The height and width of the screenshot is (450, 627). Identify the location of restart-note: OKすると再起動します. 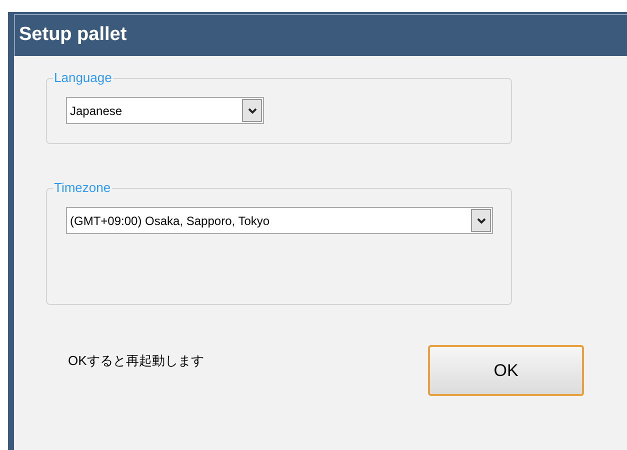
(136, 361).